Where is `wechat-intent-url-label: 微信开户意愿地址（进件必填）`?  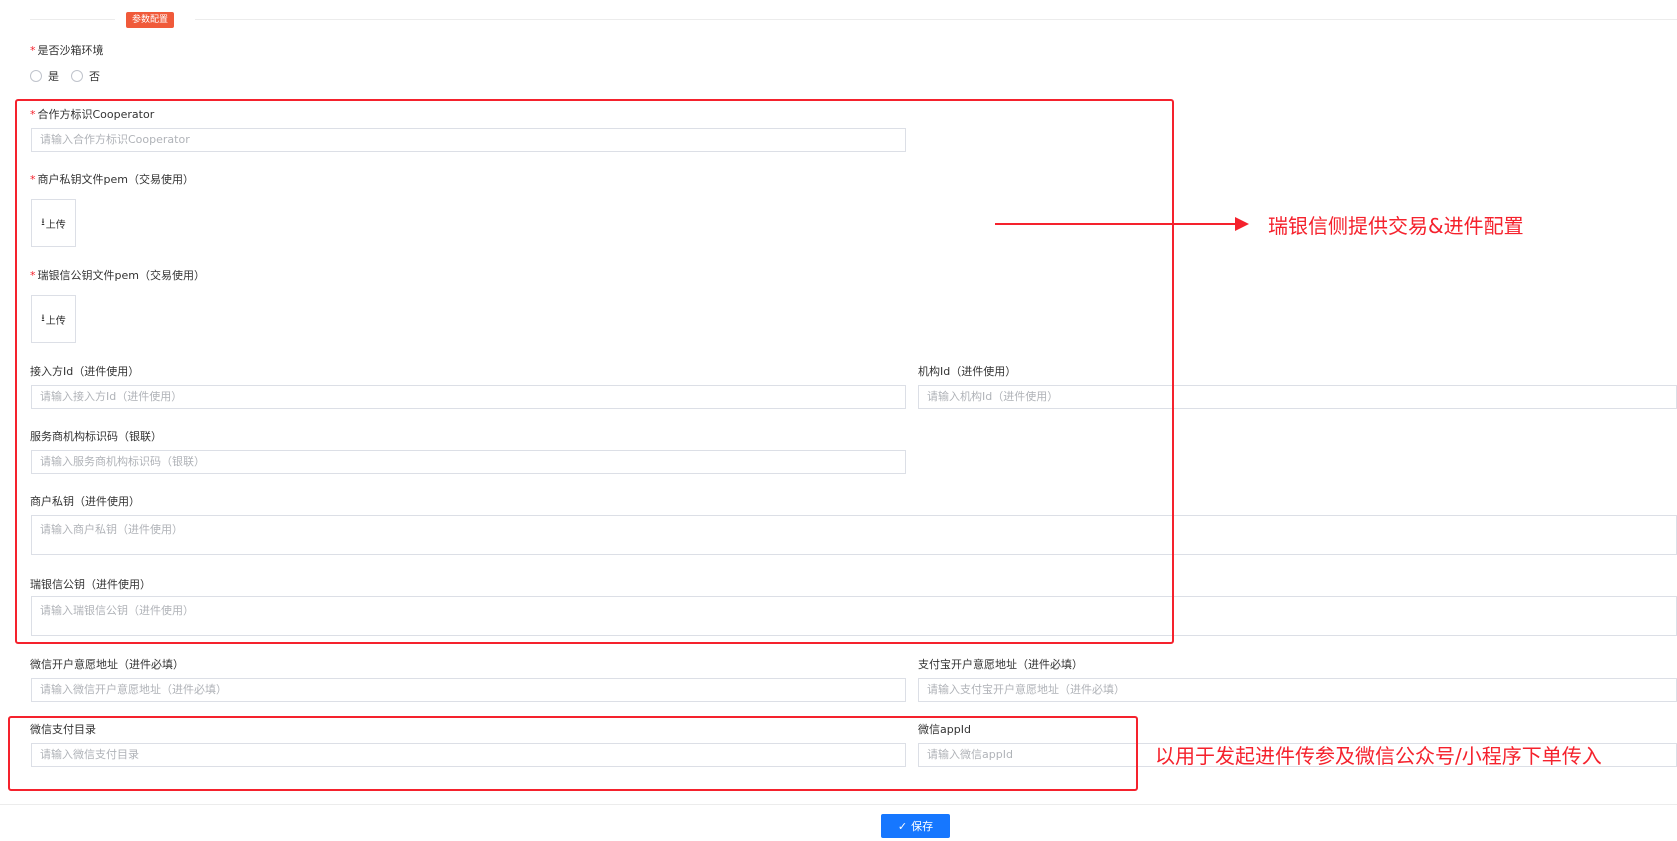
wechat-intent-url-label: 微信开户意愿地址（进件必填） is located at coordinates (107, 664).